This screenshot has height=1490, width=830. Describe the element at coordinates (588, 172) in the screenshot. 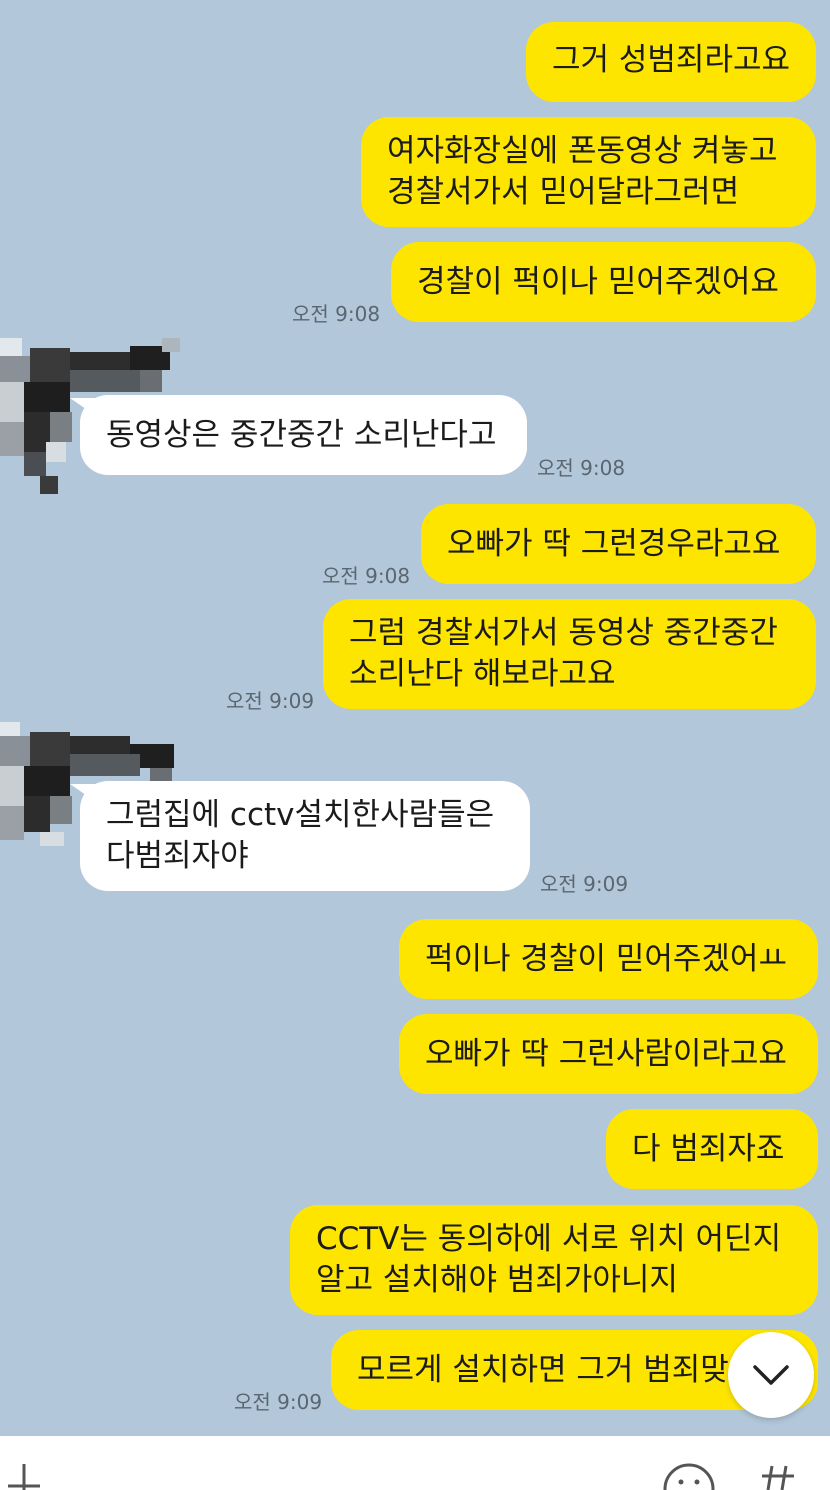

I see `my-message: 여자화장실에 폰동영상 켜놓고 경찰서가서 믿어달라그러면` at that location.